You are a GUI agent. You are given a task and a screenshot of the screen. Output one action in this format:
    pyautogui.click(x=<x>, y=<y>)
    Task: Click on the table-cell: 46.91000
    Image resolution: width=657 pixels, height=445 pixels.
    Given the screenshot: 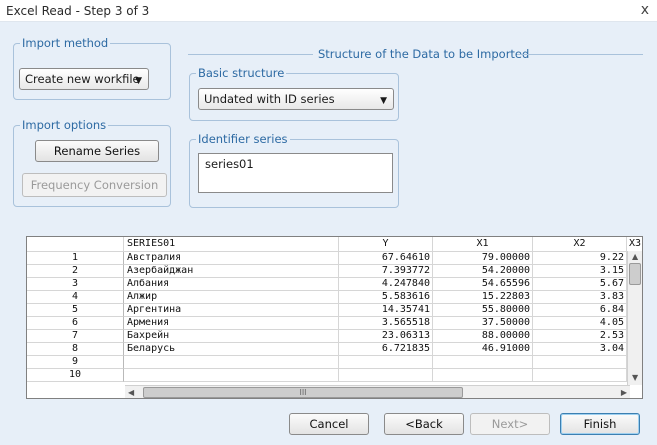 What is the action you would take?
    pyautogui.click(x=483, y=349)
    